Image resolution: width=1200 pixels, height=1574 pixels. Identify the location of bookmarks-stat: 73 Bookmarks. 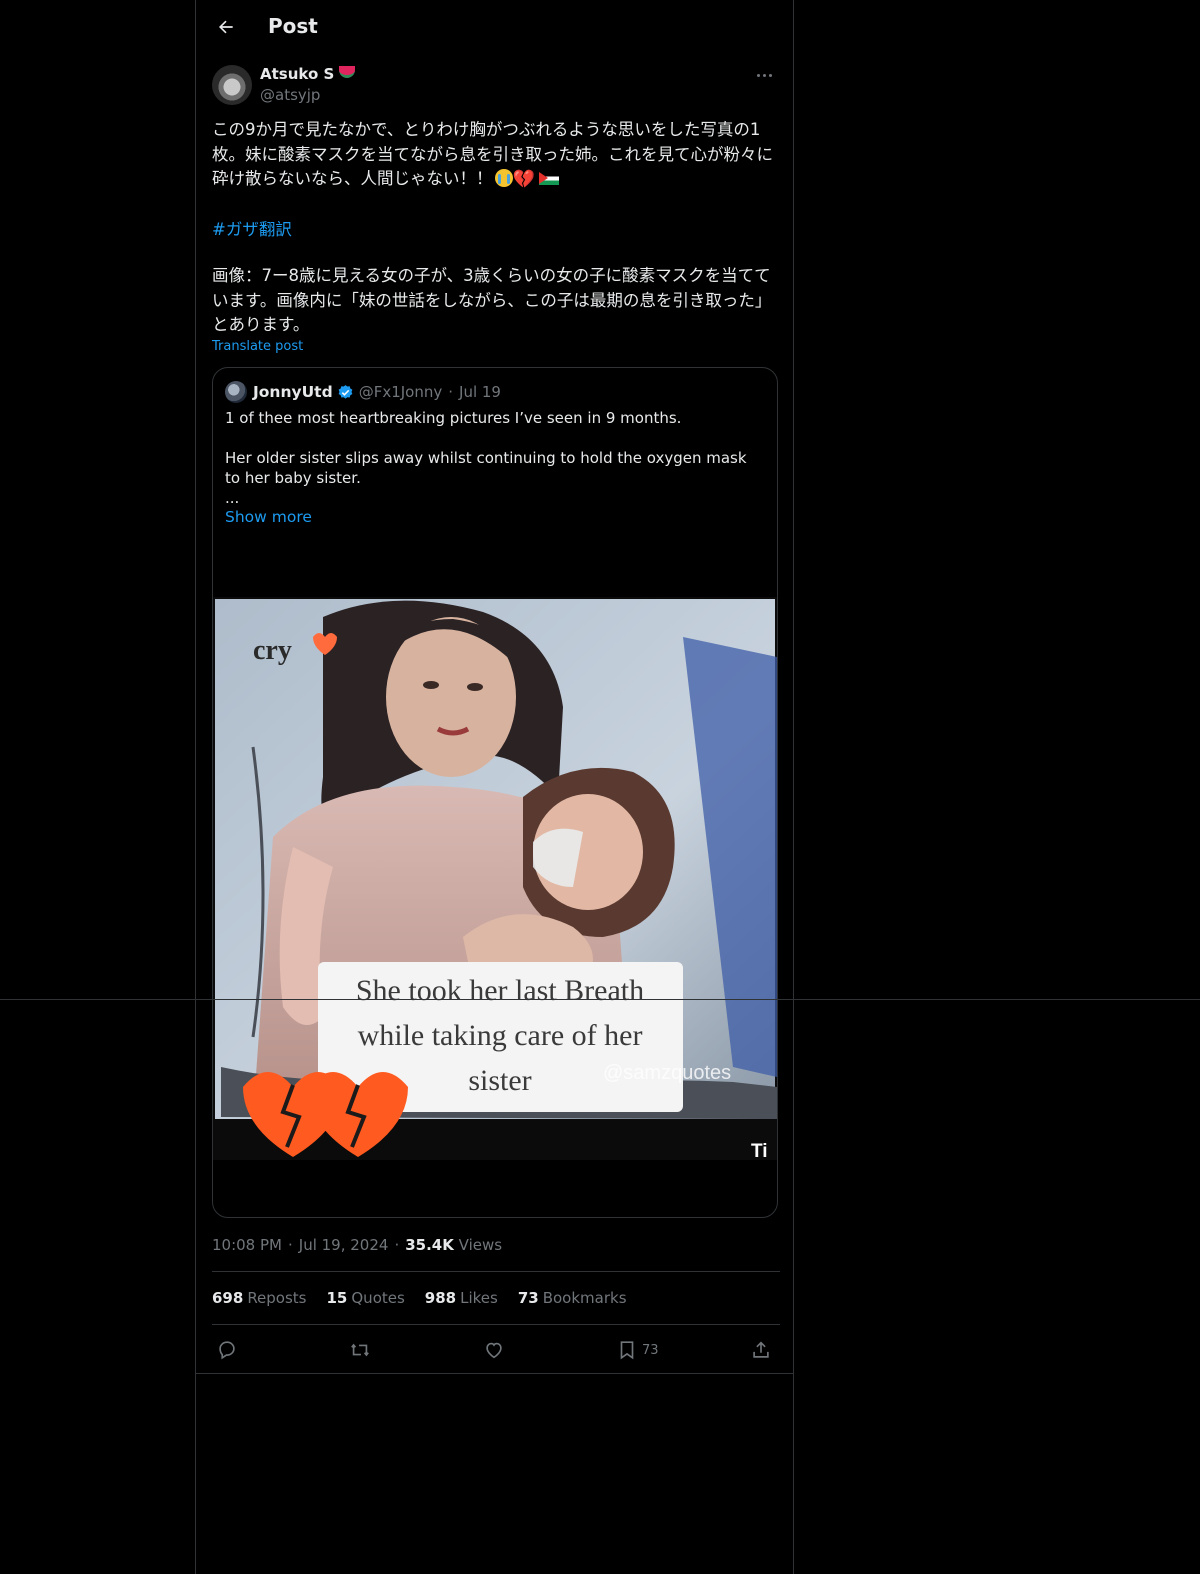
(572, 1298).